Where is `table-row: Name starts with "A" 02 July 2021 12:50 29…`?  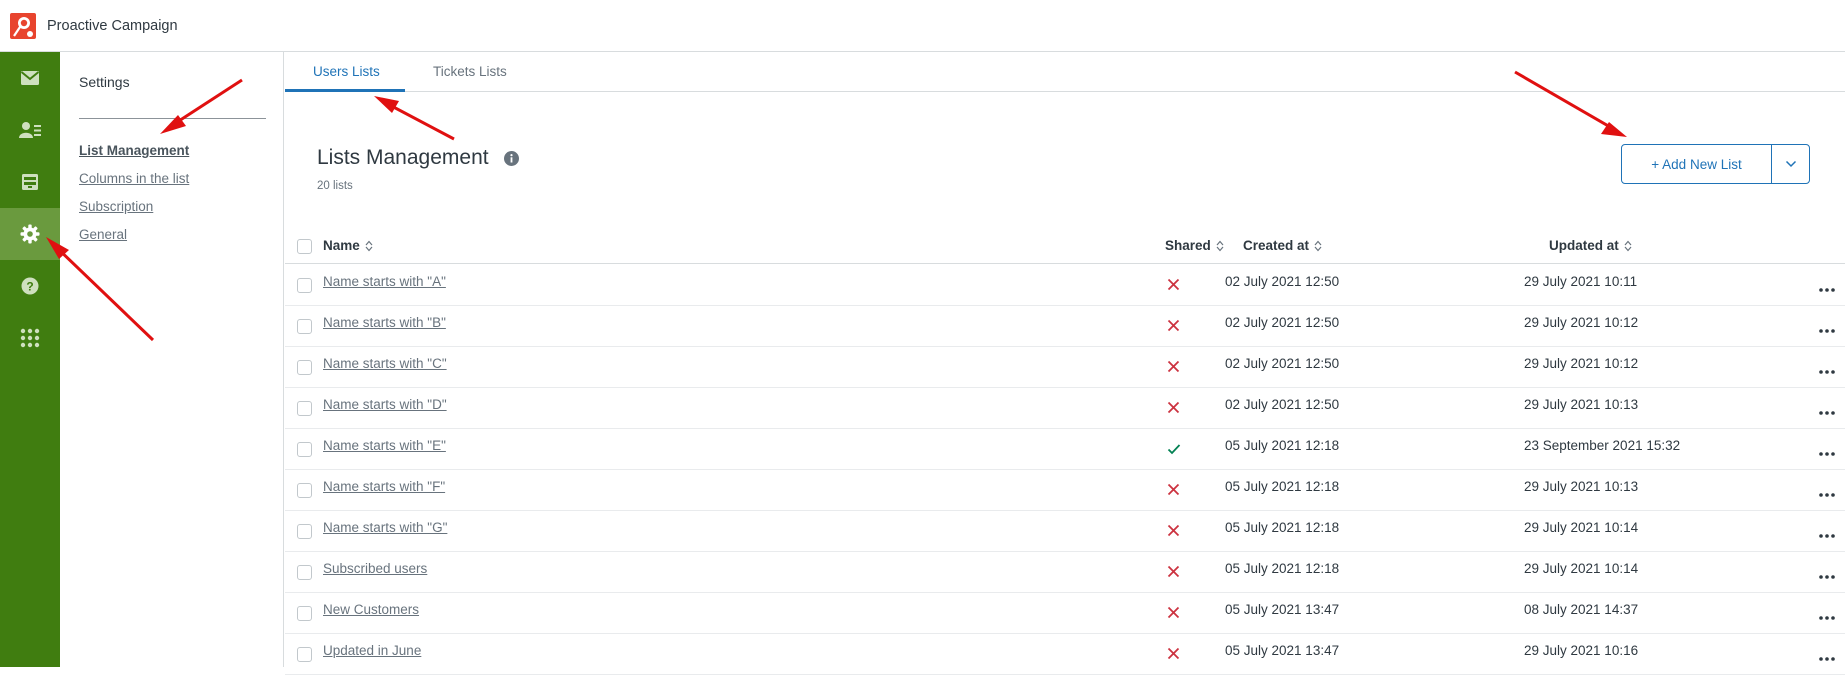 table-row: Name starts with "A" 02 July 2021 12:50 29… is located at coordinates (1065, 285).